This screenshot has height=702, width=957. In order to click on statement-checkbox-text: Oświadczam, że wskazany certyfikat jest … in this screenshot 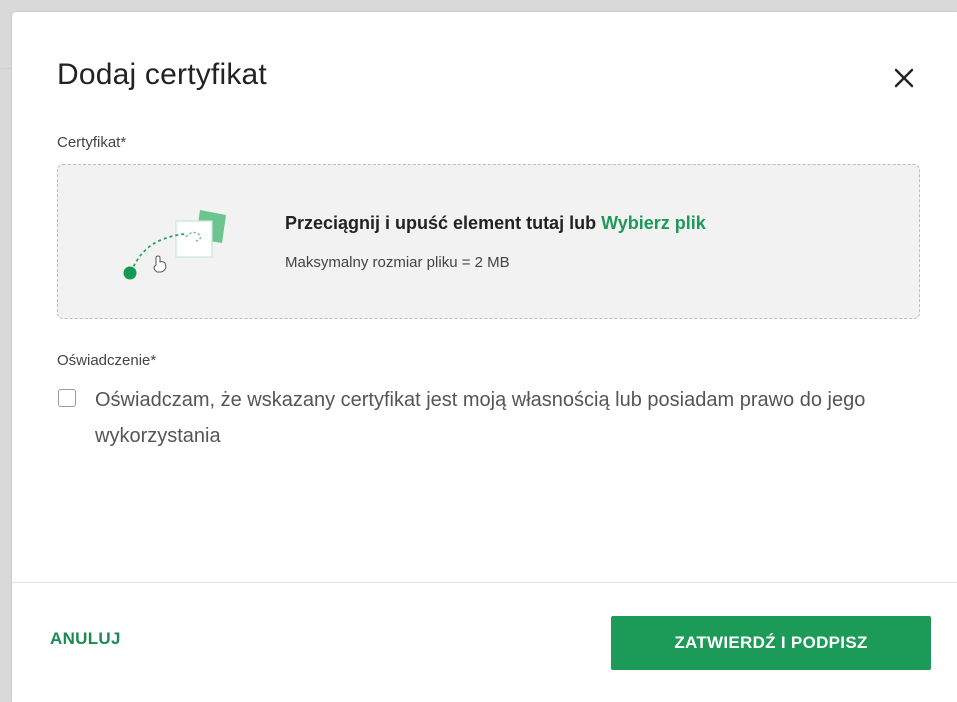, I will do `click(505, 418)`.